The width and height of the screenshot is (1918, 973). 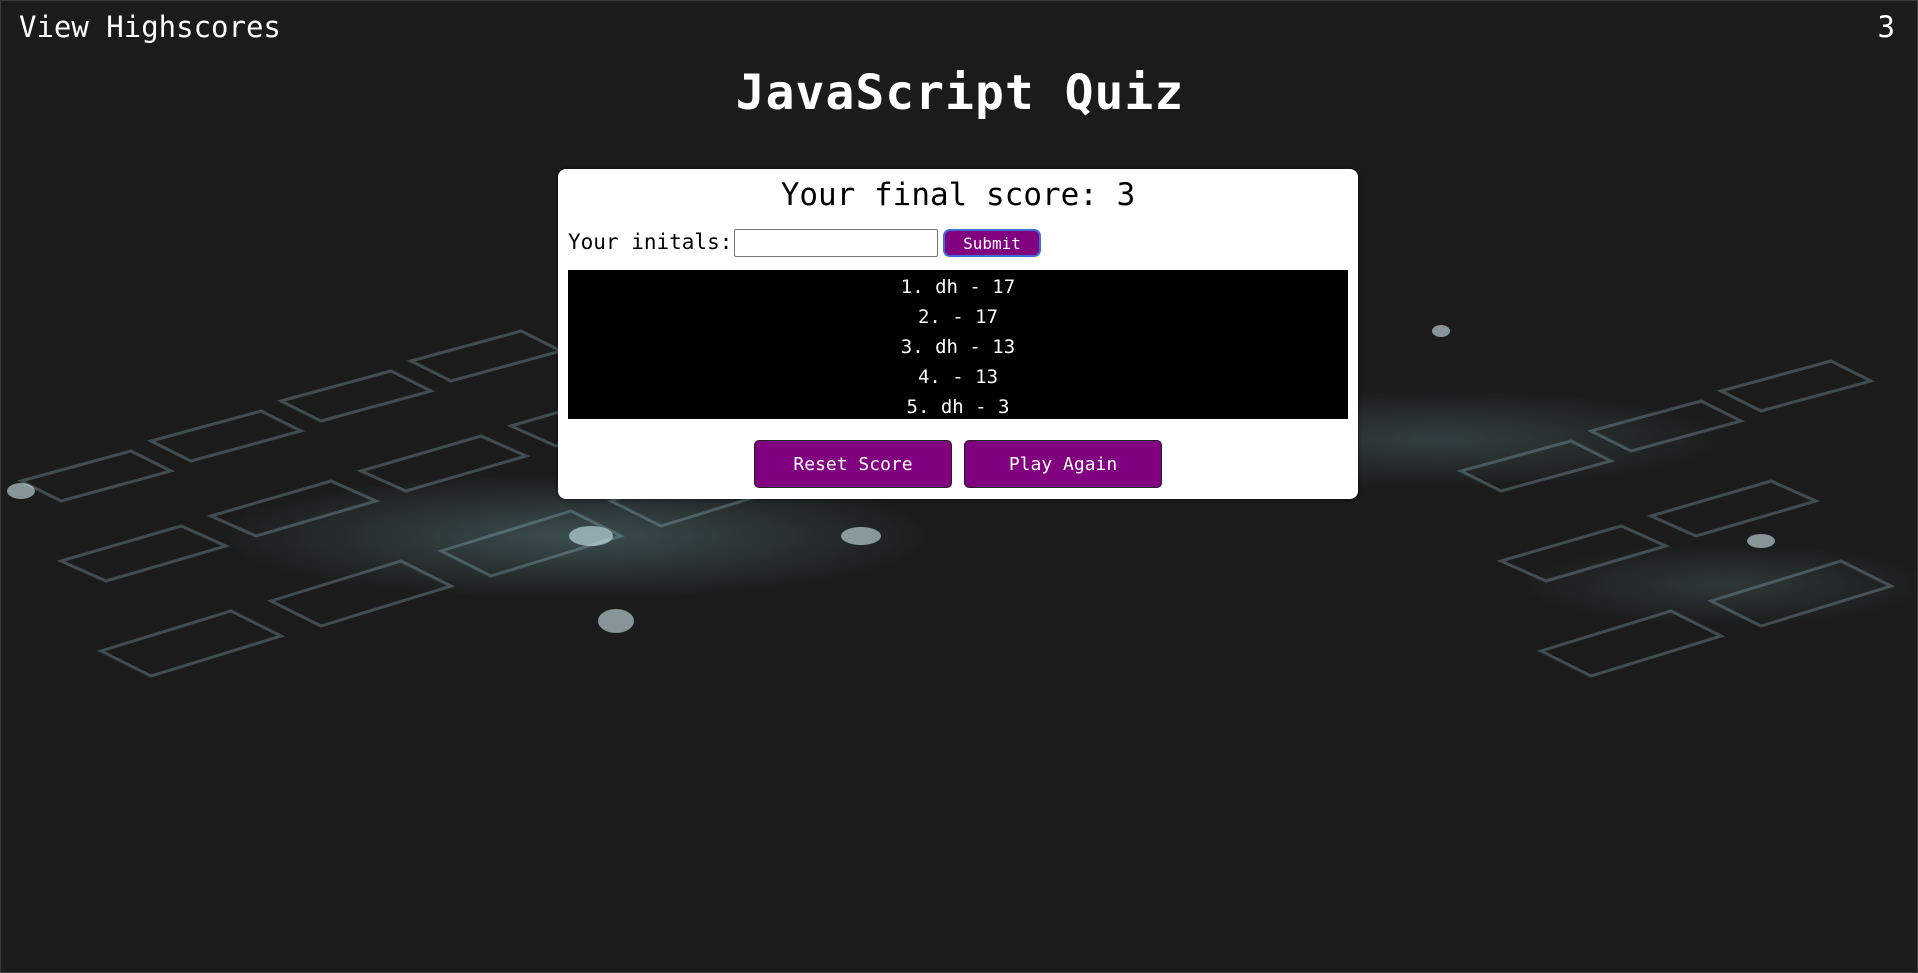 What do you see at coordinates (958, 195) in the screenshot?
I see `final-score-text: Your final score: 3` at bounding box center [958, 195].